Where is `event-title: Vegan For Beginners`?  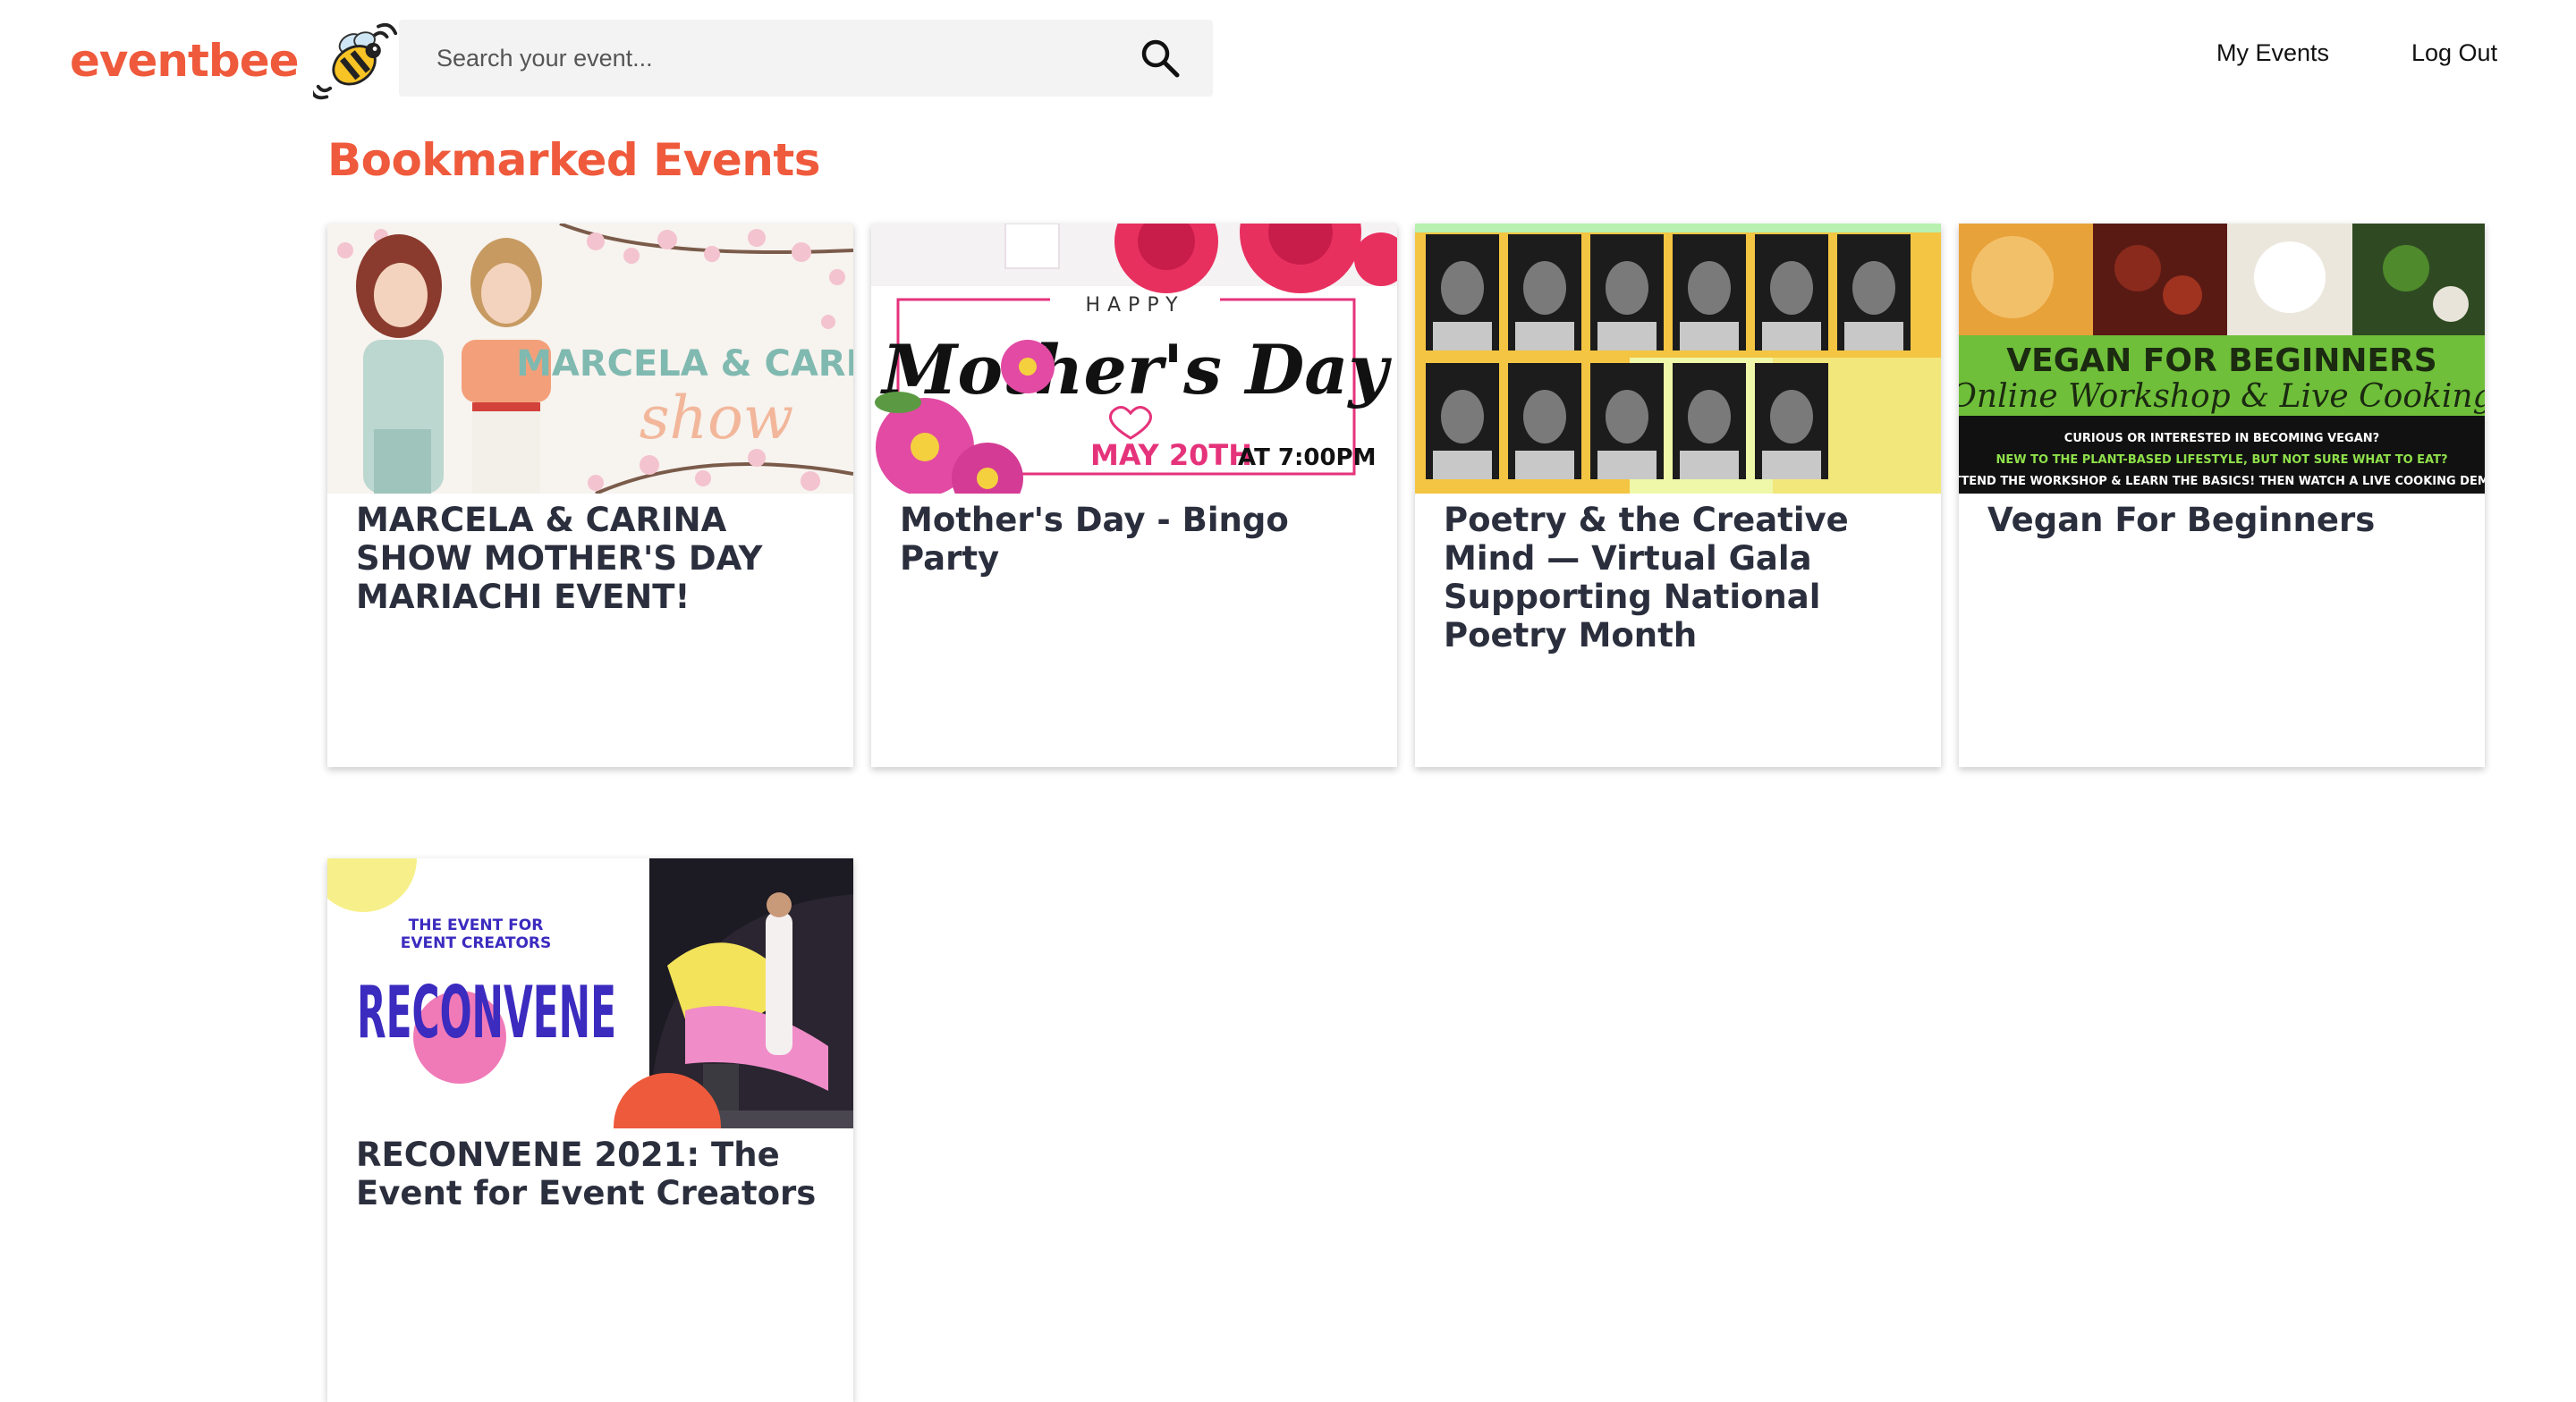
event-title: Vegan For Beginners is located at coordinates (2181, 520).